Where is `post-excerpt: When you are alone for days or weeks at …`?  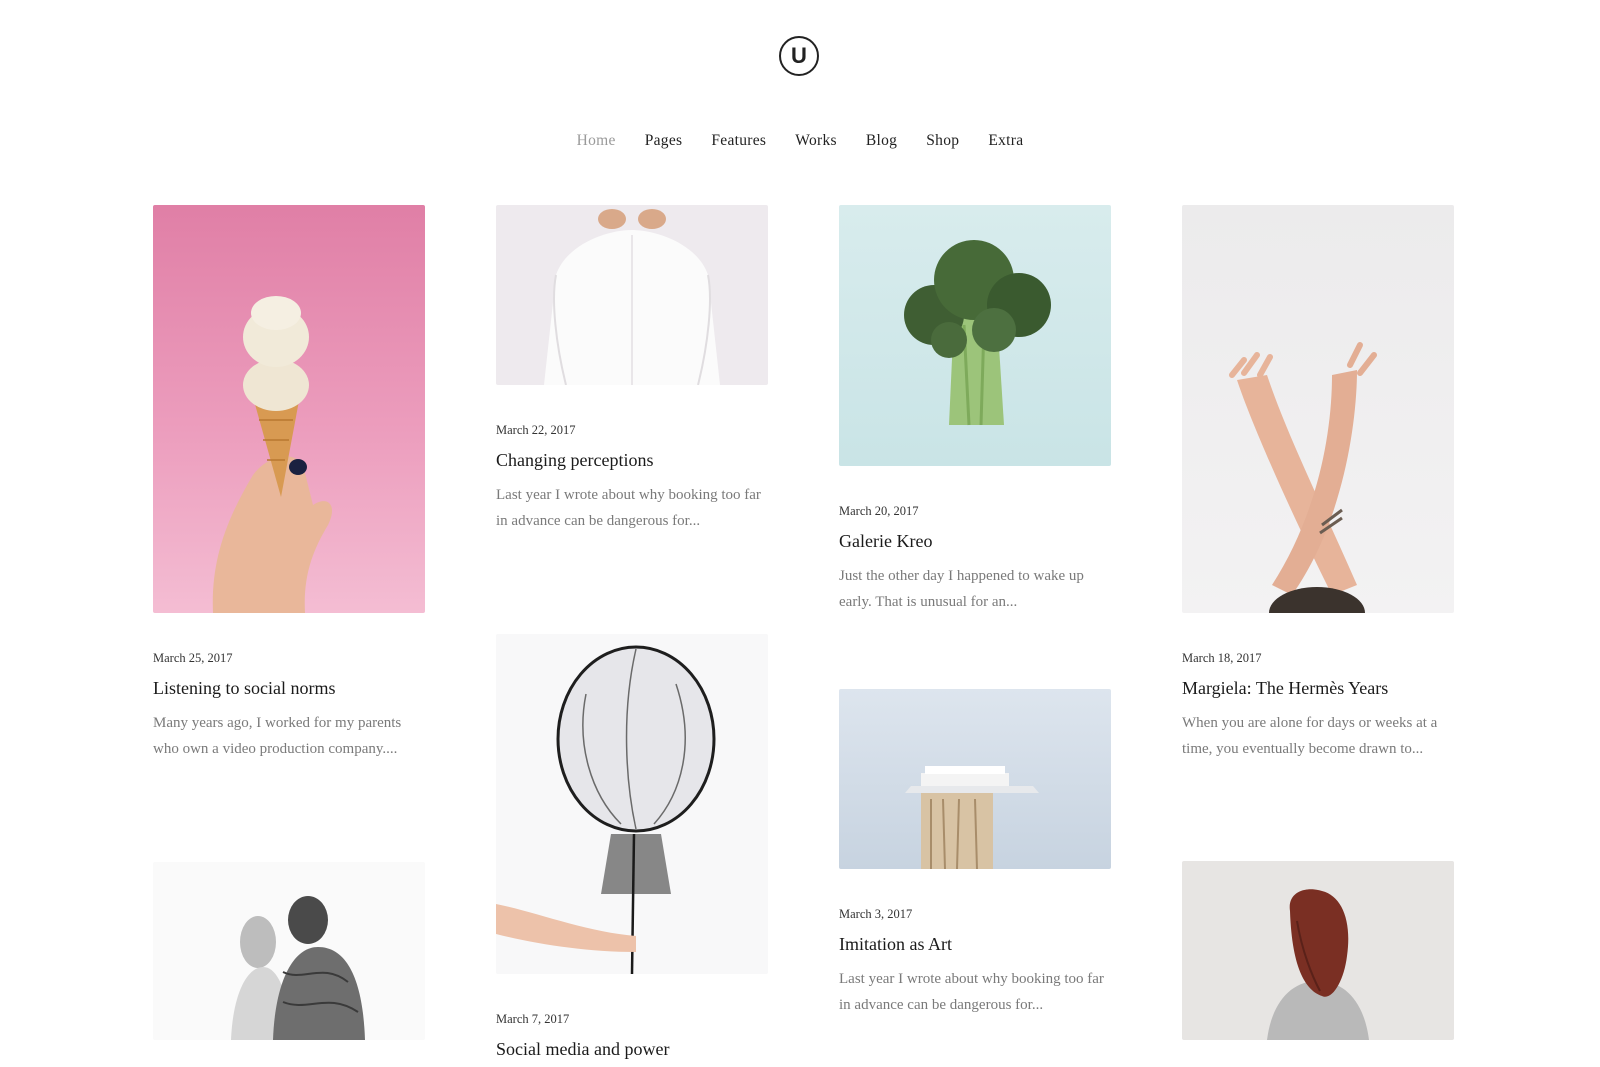 post-excerpt: When you are alone for days or weeks at … is located at coordinates (1310, 736).